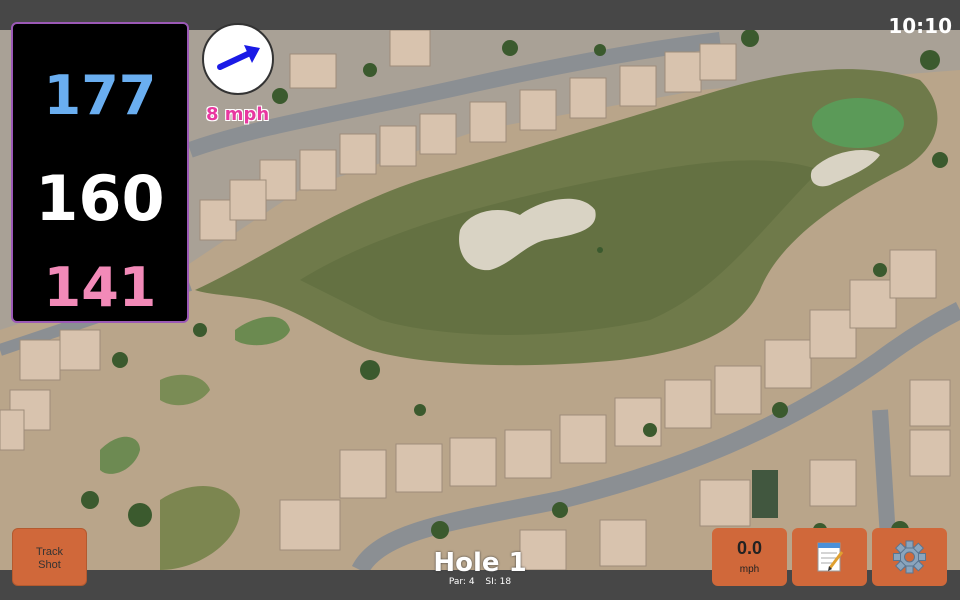  Describe the element at coordinates (461, 582) in the screenshot. I see `hole-par: Par: 4` at that location.